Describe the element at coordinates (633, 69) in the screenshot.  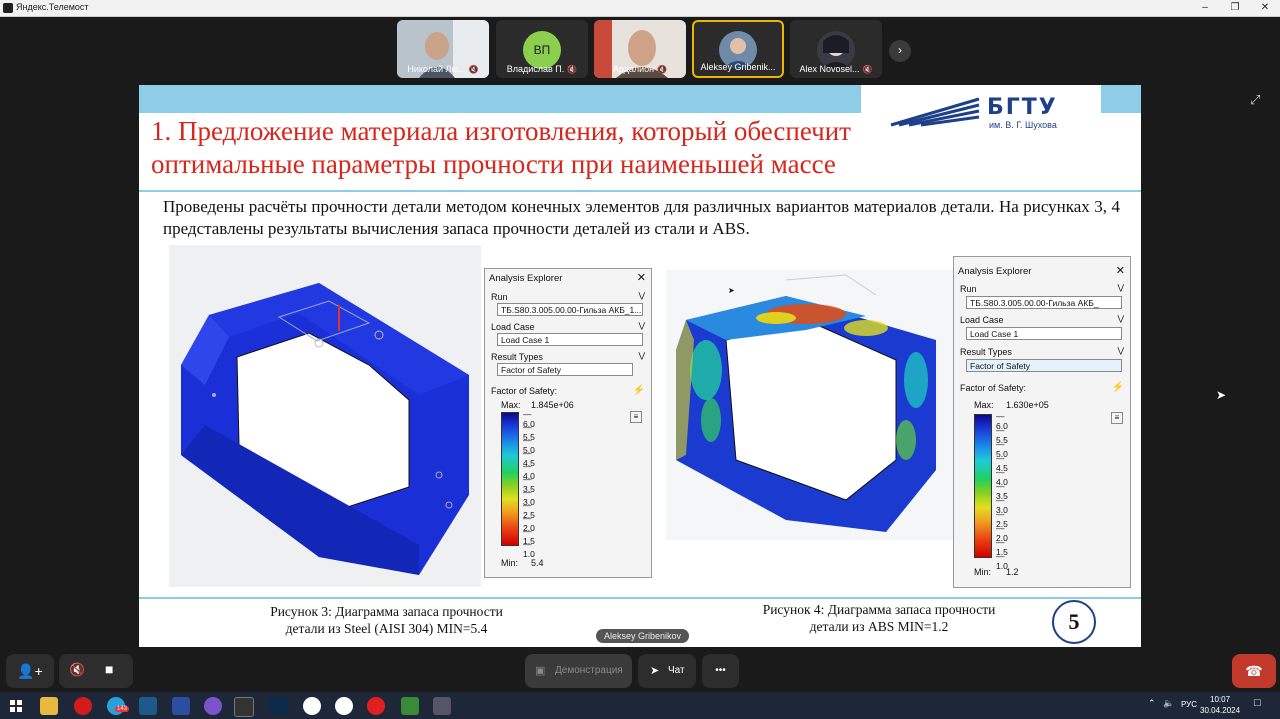
I see `participant-name: Ардалион` at that location.